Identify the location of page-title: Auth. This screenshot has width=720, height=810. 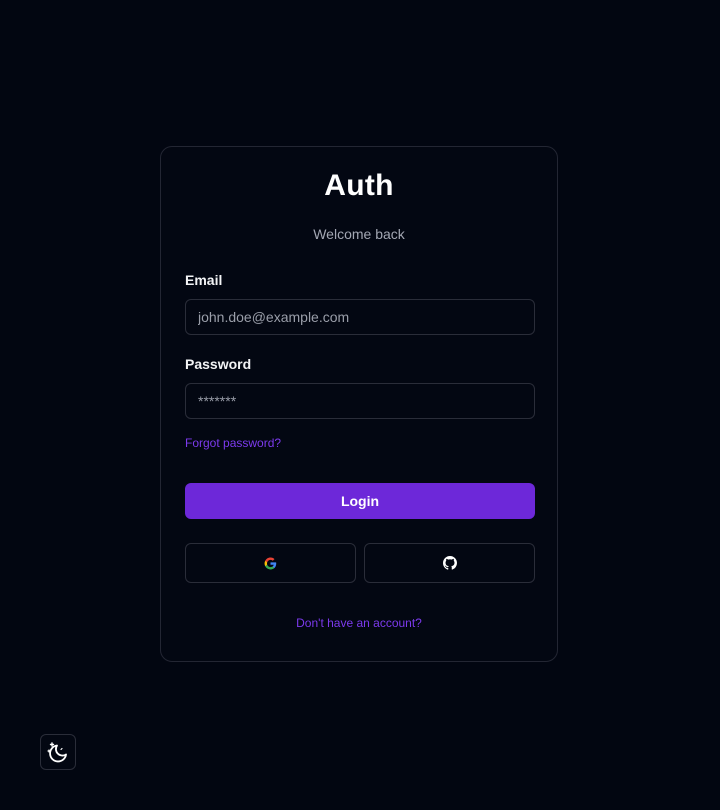
(359, 185).